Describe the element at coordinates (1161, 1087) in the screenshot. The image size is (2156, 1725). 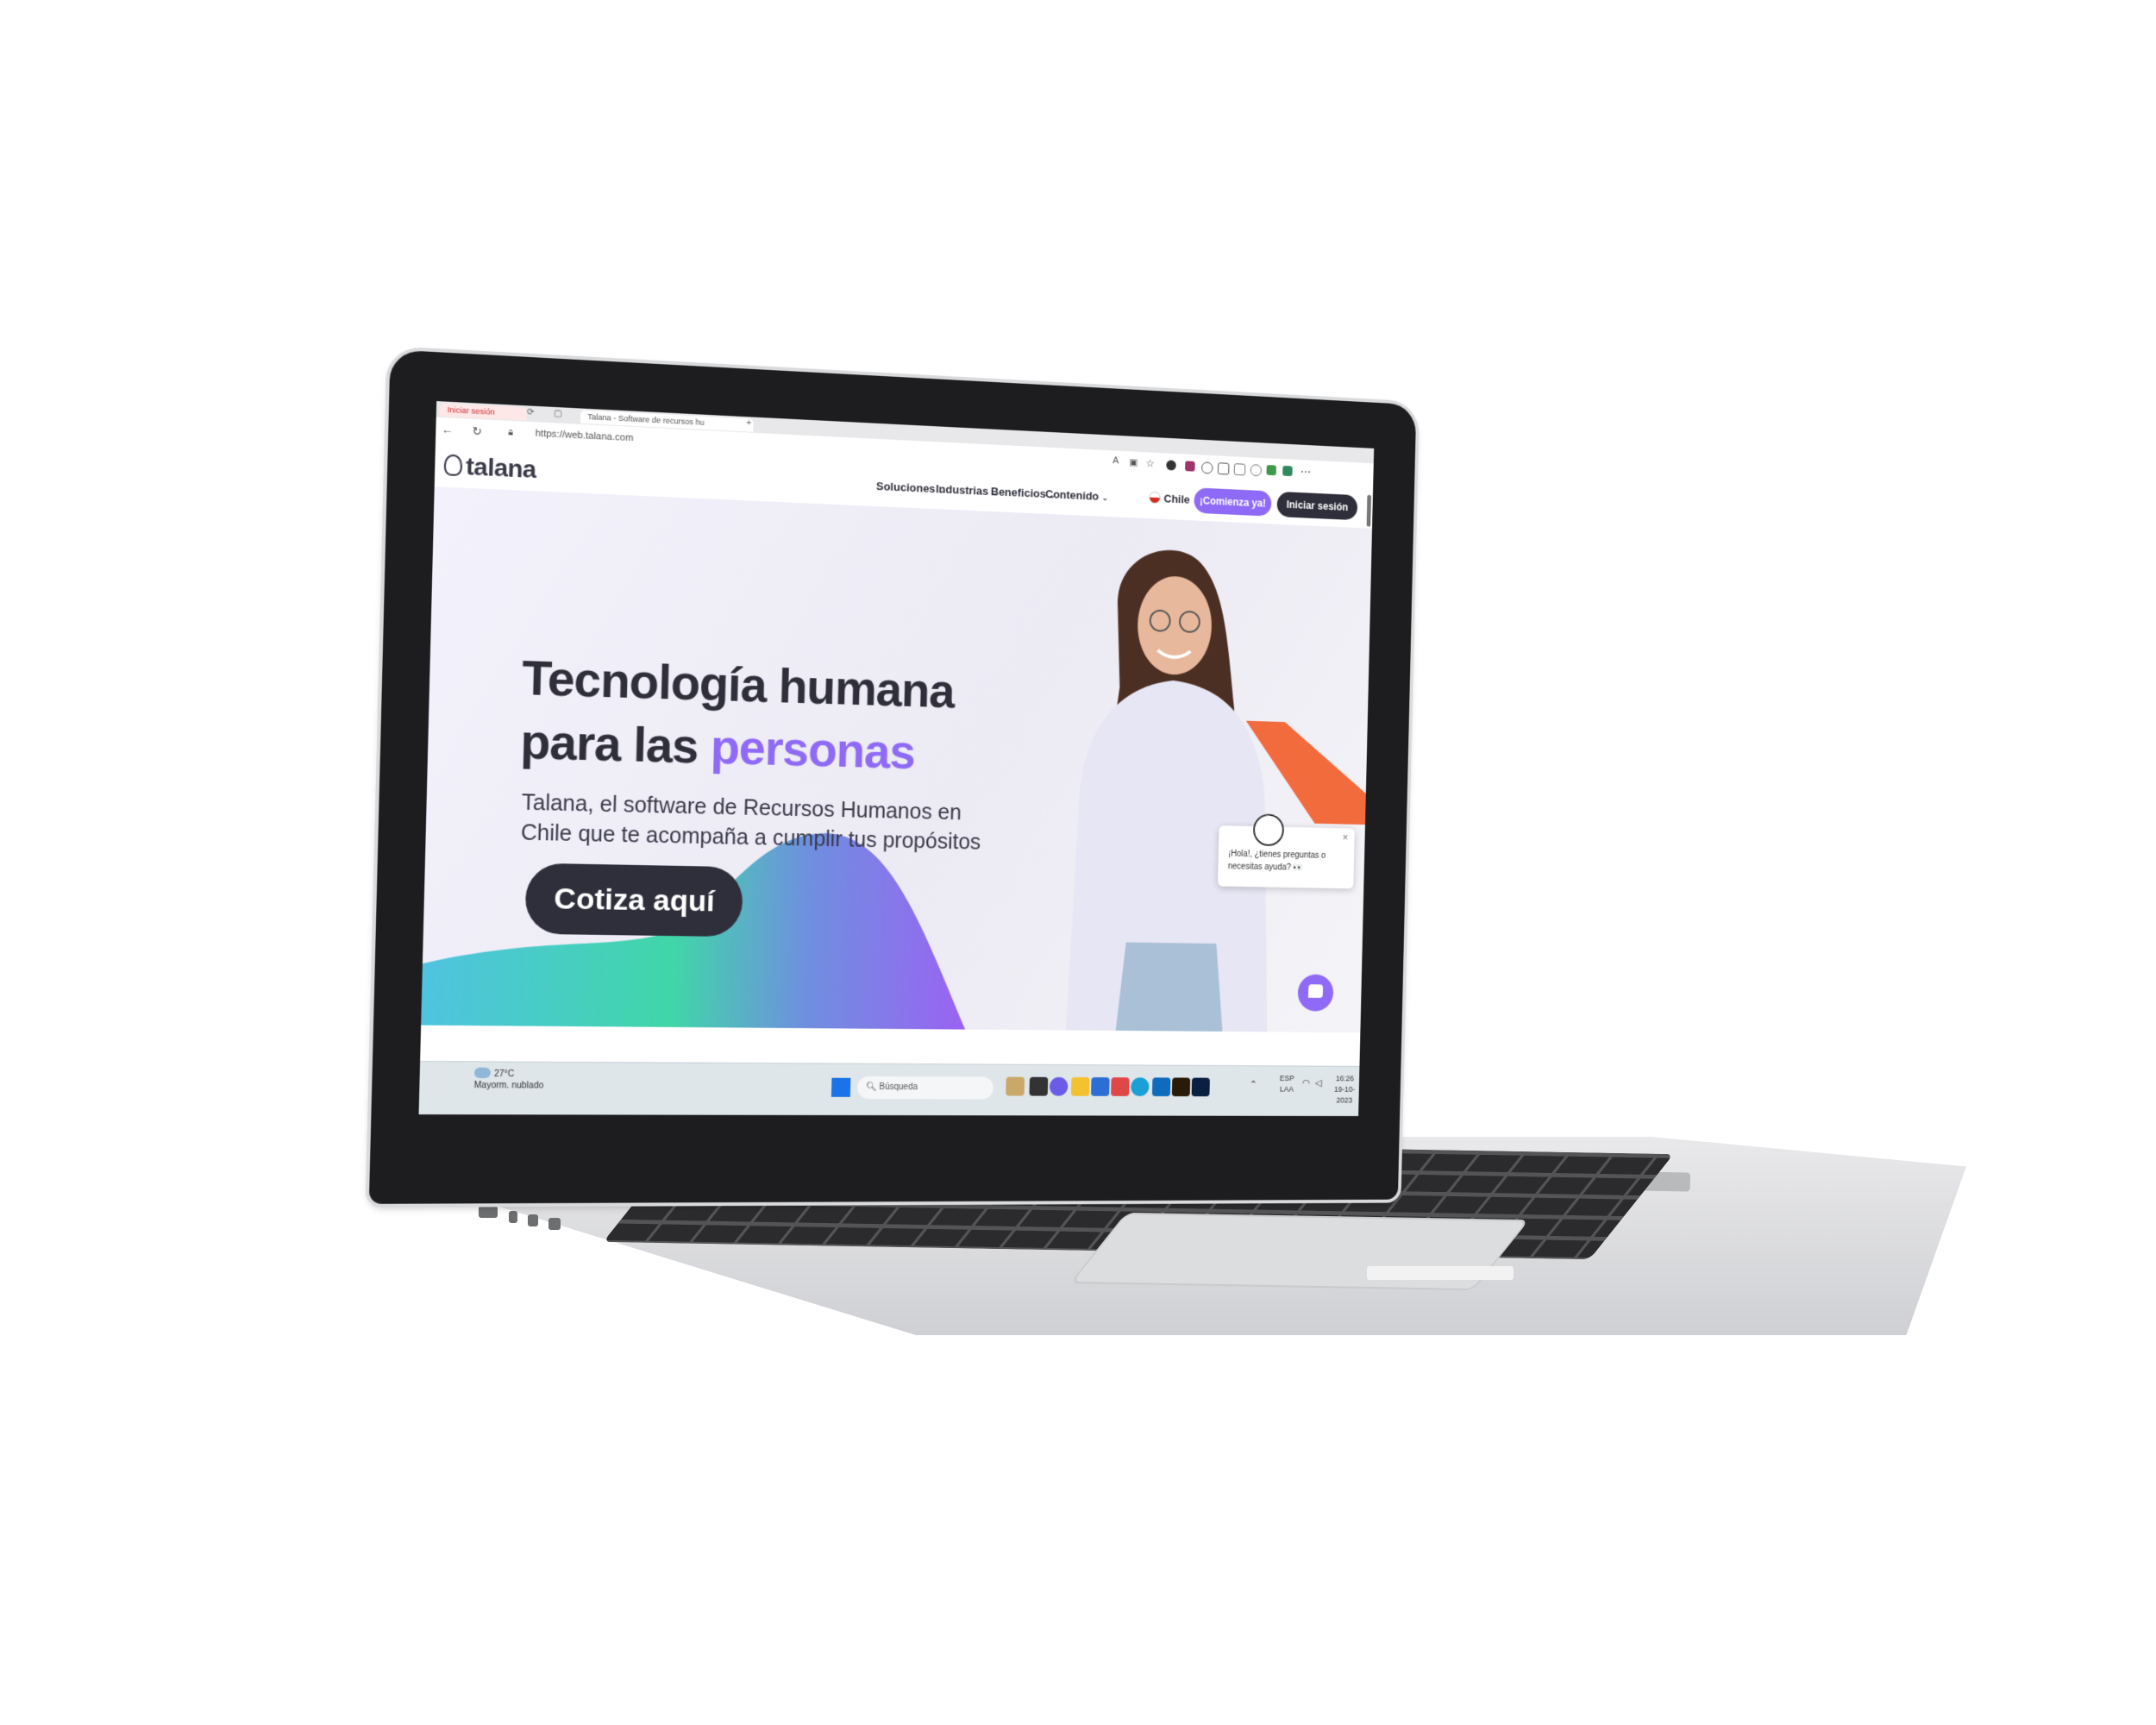
I see `outlook-icon` at that location.